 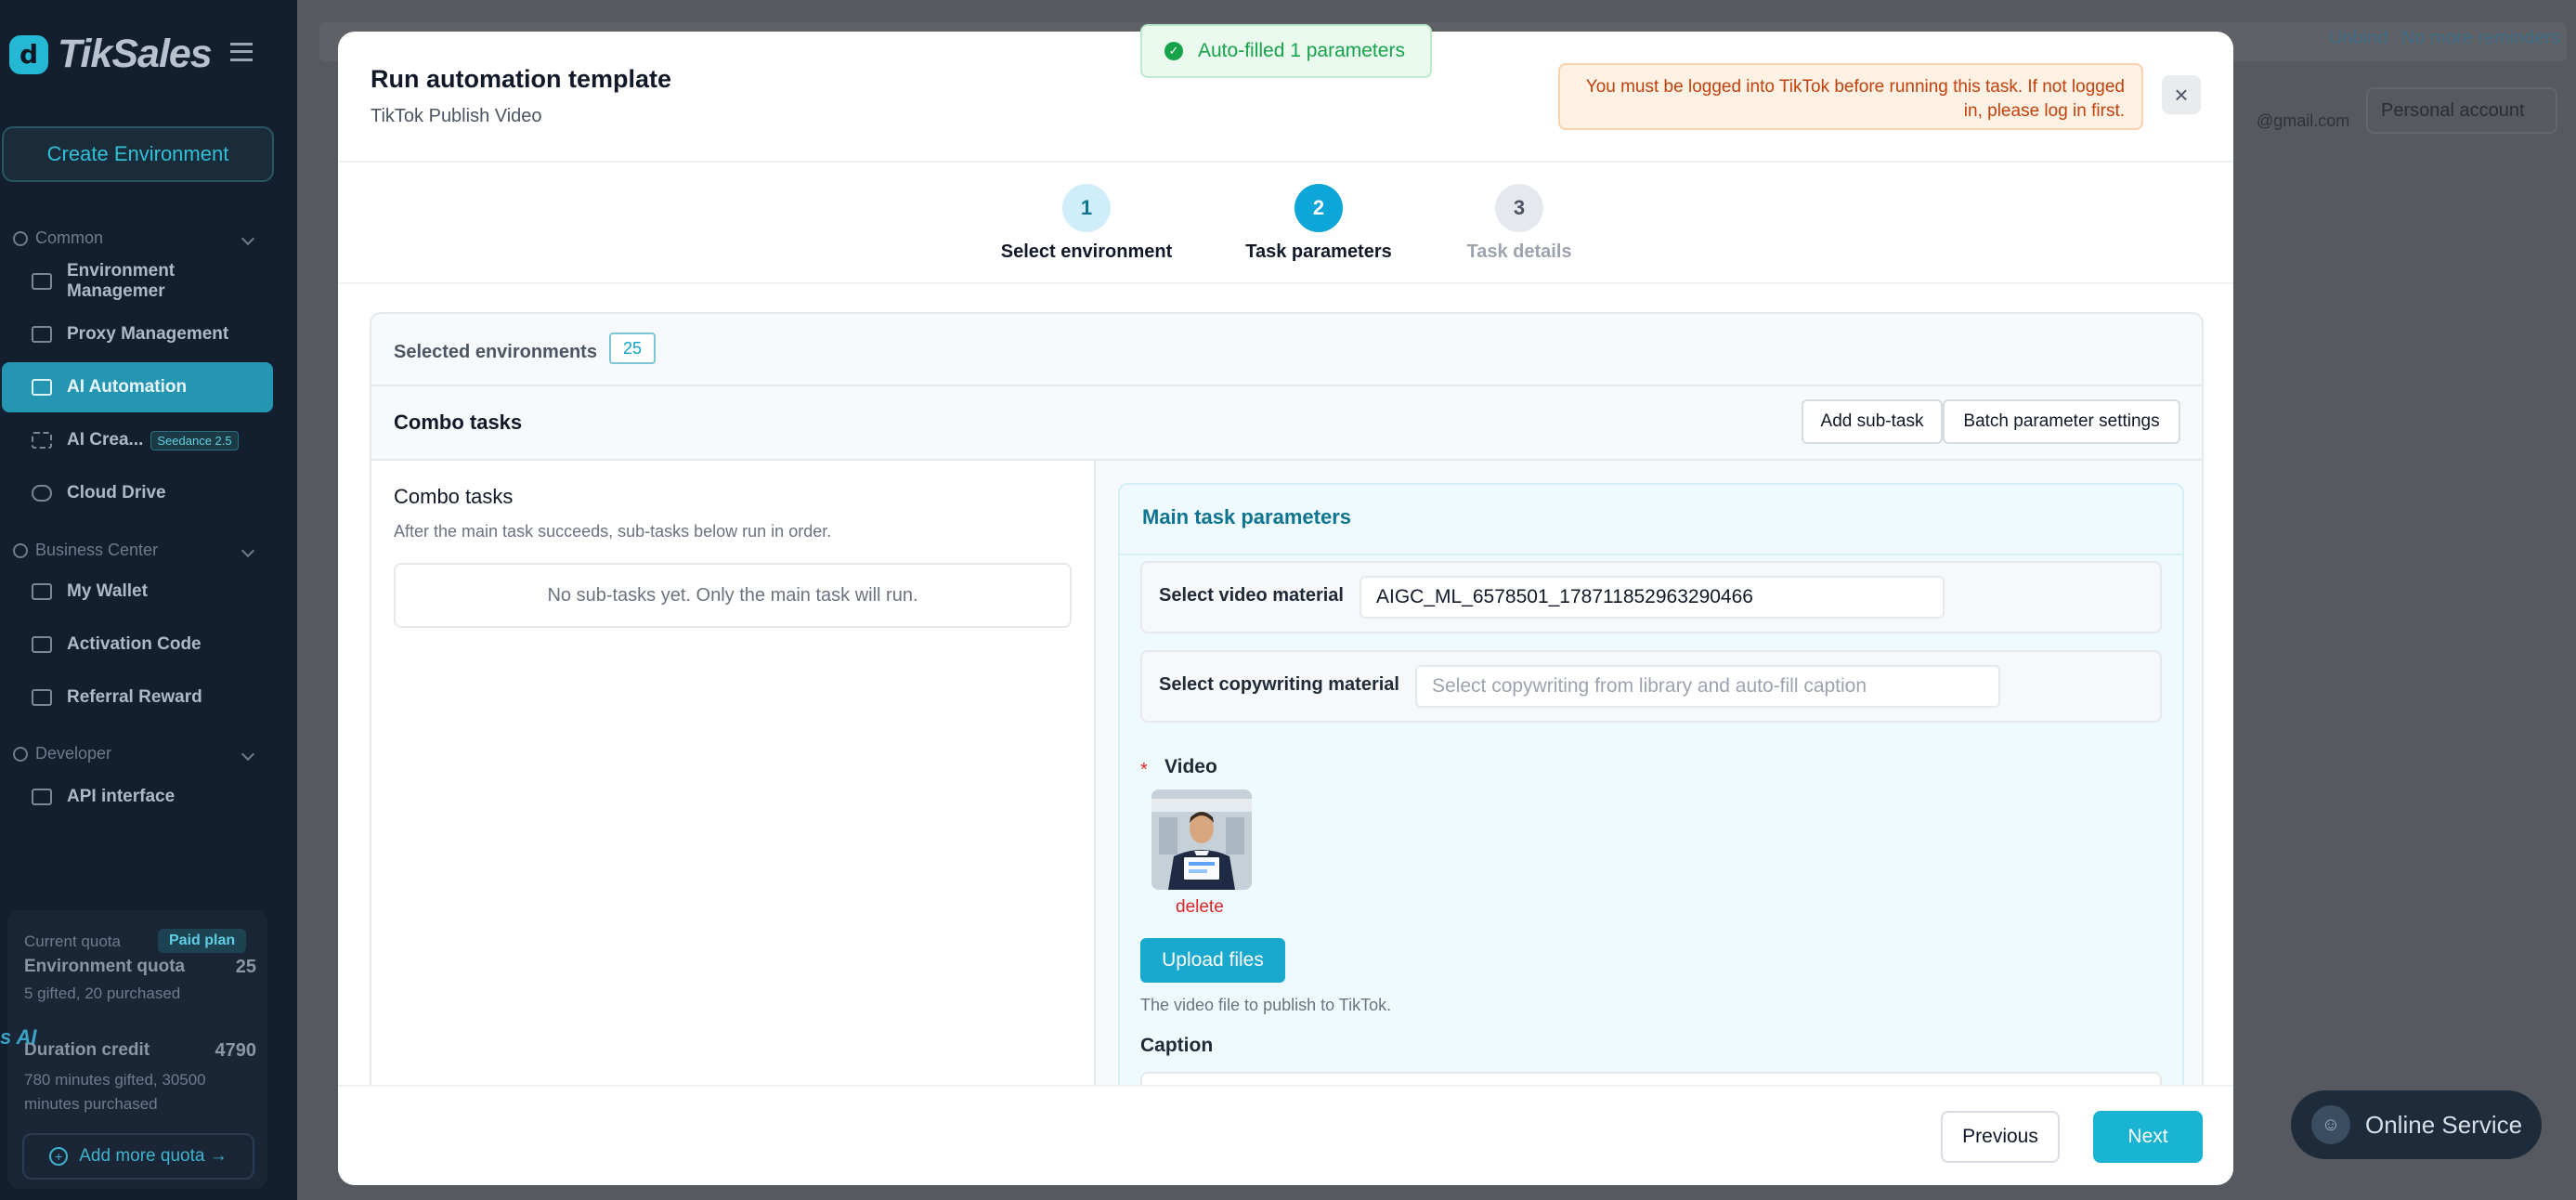 What do you see at coordinates (42, 644) in the screenshot?
I see `key-icon` at bounding box center [42, 644].